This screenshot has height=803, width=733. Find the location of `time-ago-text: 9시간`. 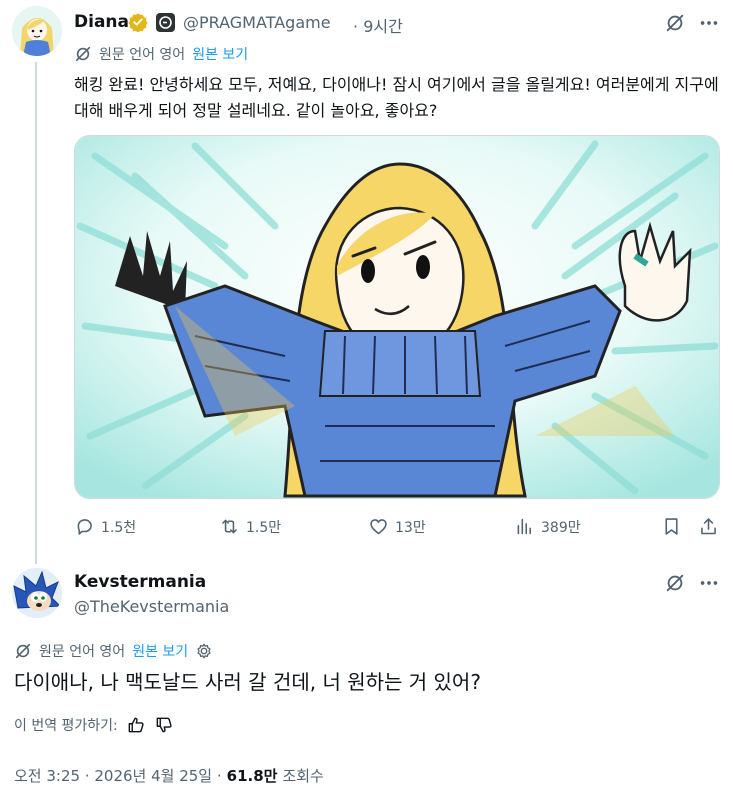

time-ago-text: 9시간 is located at coordinates (383, 26).